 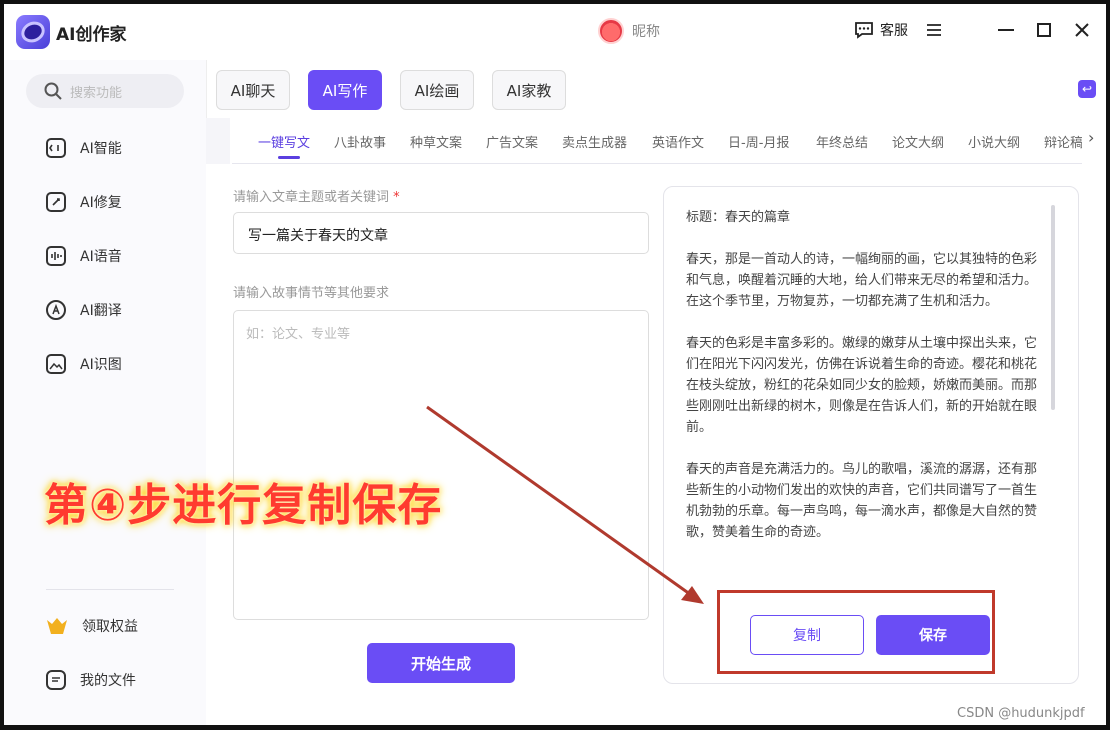 What do you see at coordinates (565, 504) in the screenshot?
I see `annotation-arrow` at bounding box center [565, 504].